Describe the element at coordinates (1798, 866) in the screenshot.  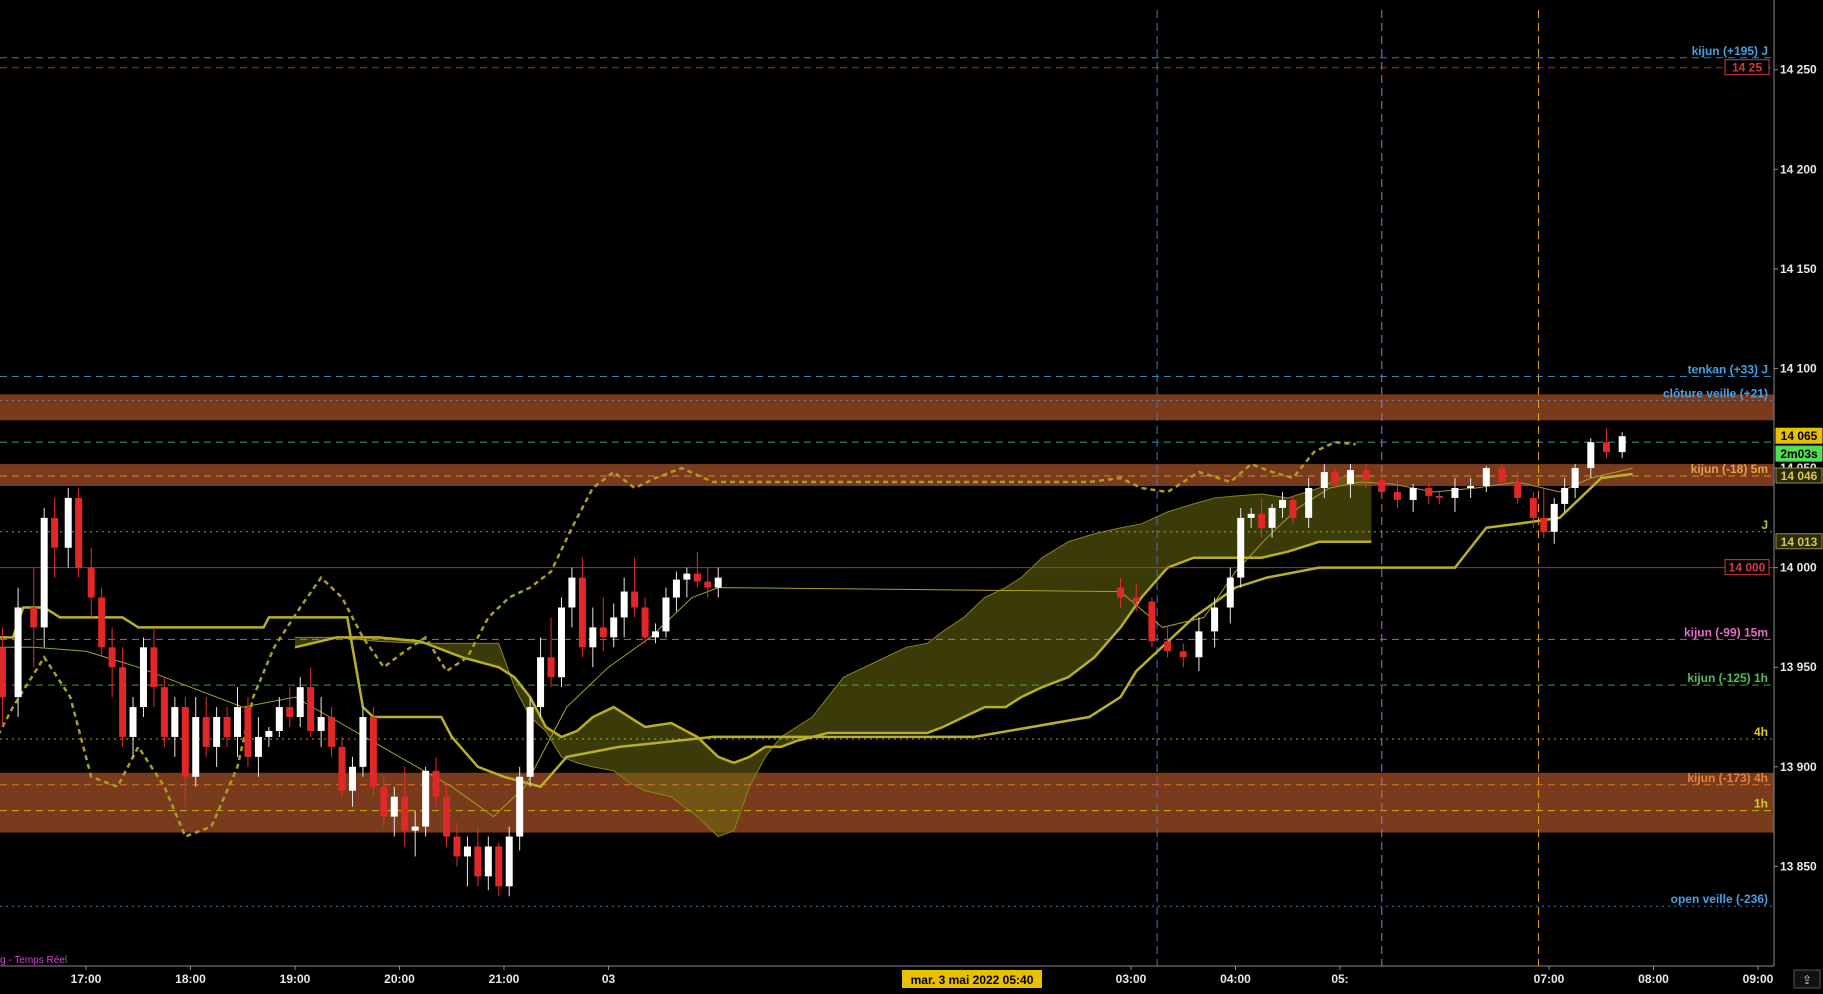
I see `price-tick-label: 13 850` at that location.